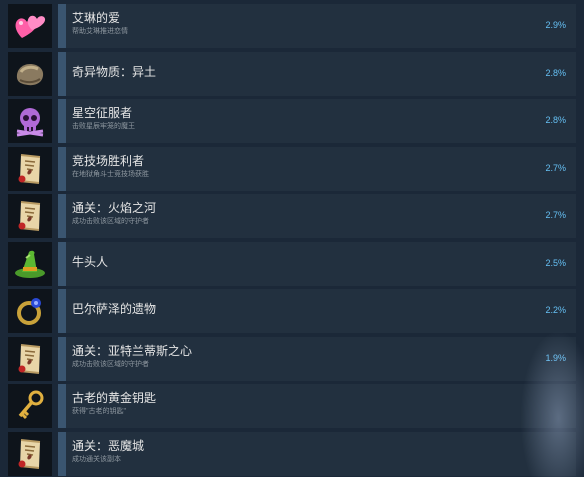 The width and height of the screenshot is (584, 477). I want to click on achievement-row: 艾琳的爱帮助艾琳推进恋情 2.9%, so click(292, 26).